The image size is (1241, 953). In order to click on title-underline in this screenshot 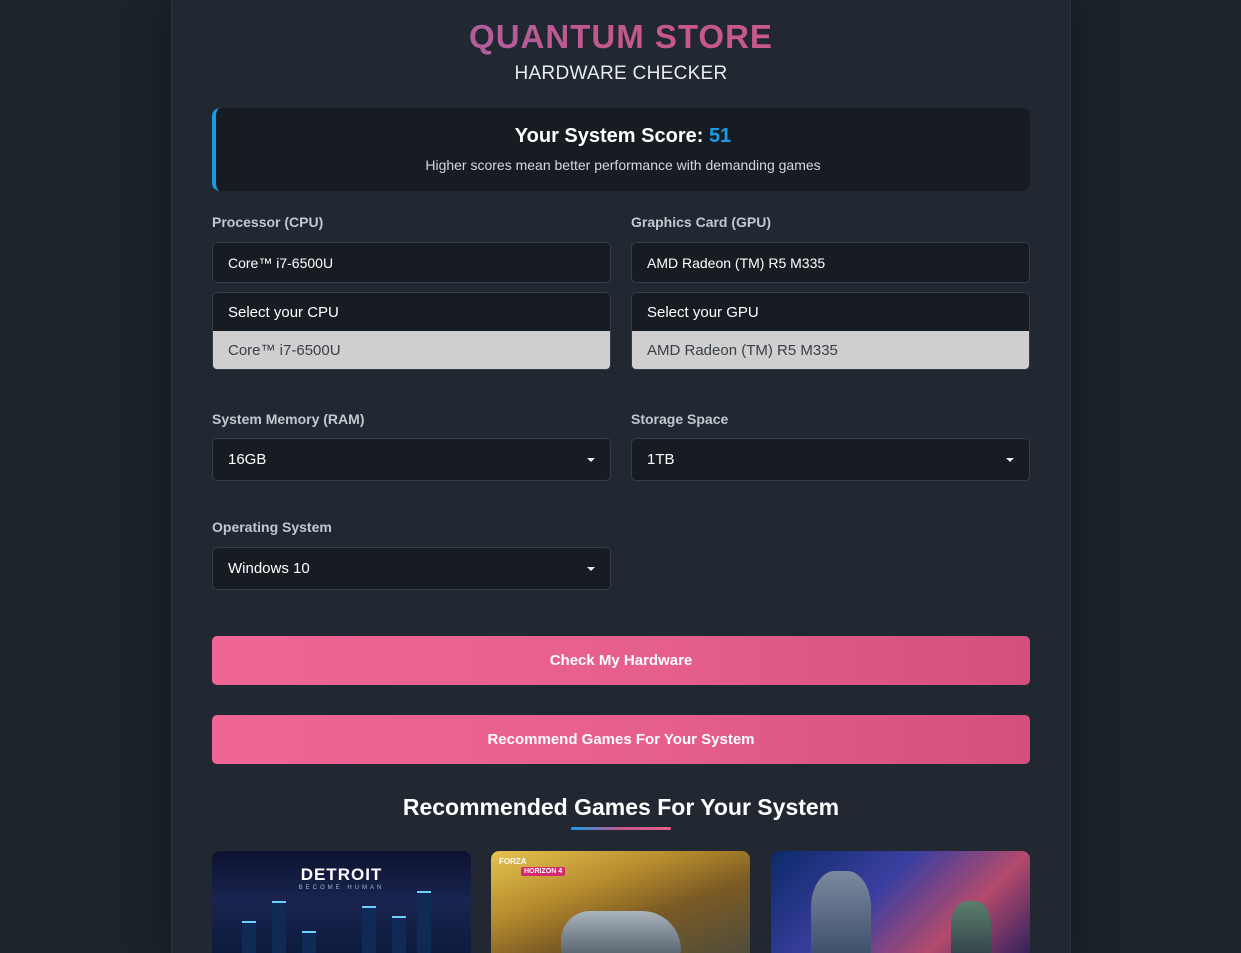, I will do `click(621, 828)`.